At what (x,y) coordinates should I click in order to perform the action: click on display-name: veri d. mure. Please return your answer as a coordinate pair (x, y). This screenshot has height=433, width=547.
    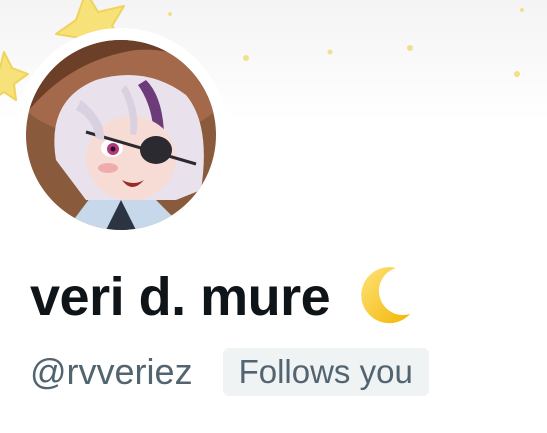
    Looking at the image, I should click on (180, 297).